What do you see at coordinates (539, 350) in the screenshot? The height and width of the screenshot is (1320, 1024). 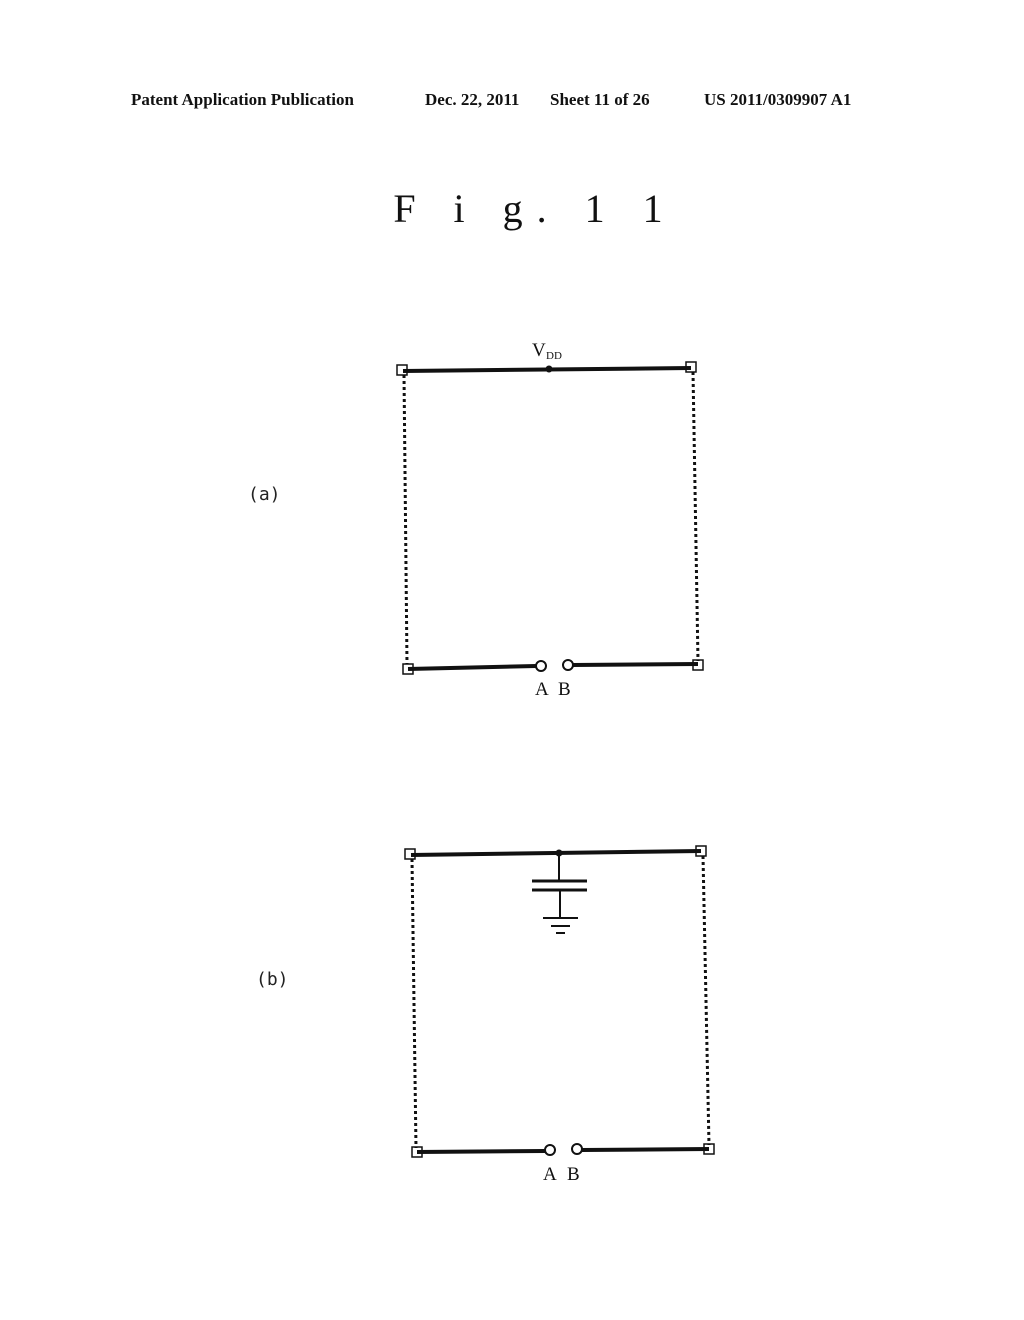 I see `vdd-label: V` at bounding box center [539, 350].